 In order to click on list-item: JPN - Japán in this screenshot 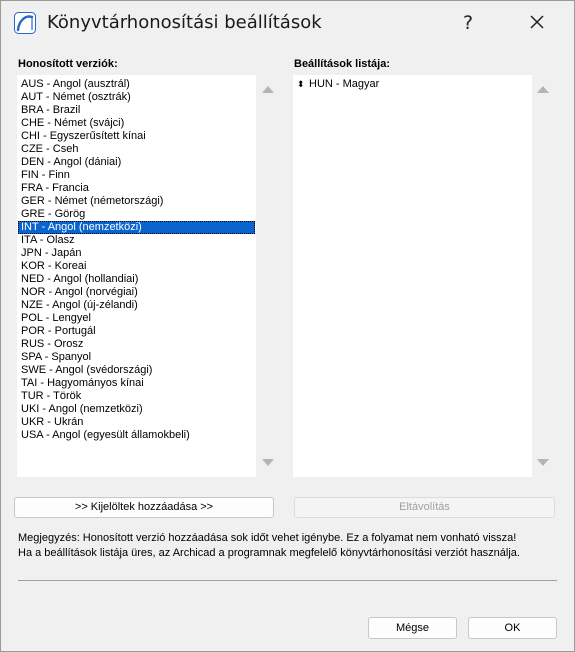, I will do `click(136, 253)`.